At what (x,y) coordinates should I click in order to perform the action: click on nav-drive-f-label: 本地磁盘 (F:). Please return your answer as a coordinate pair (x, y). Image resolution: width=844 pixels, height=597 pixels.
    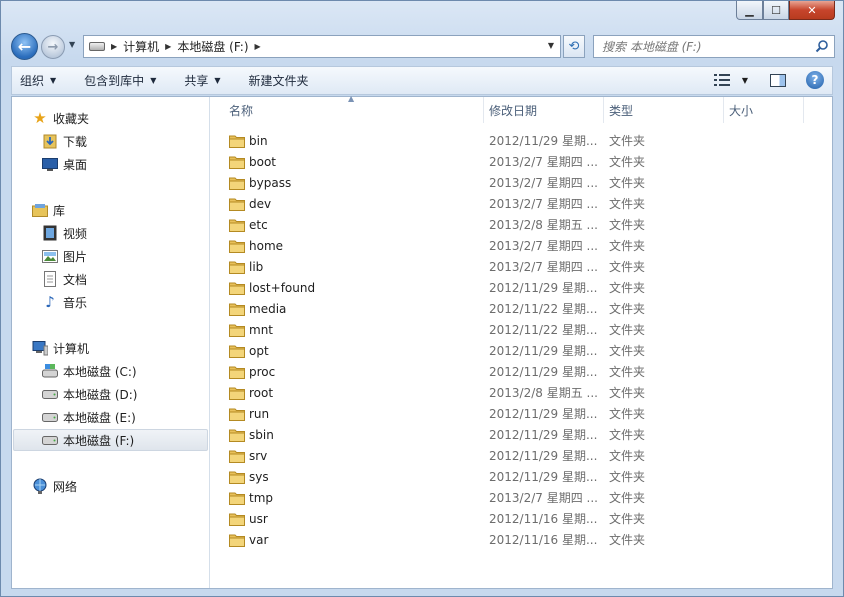
    Looking at the image, I should click on (99, 440).